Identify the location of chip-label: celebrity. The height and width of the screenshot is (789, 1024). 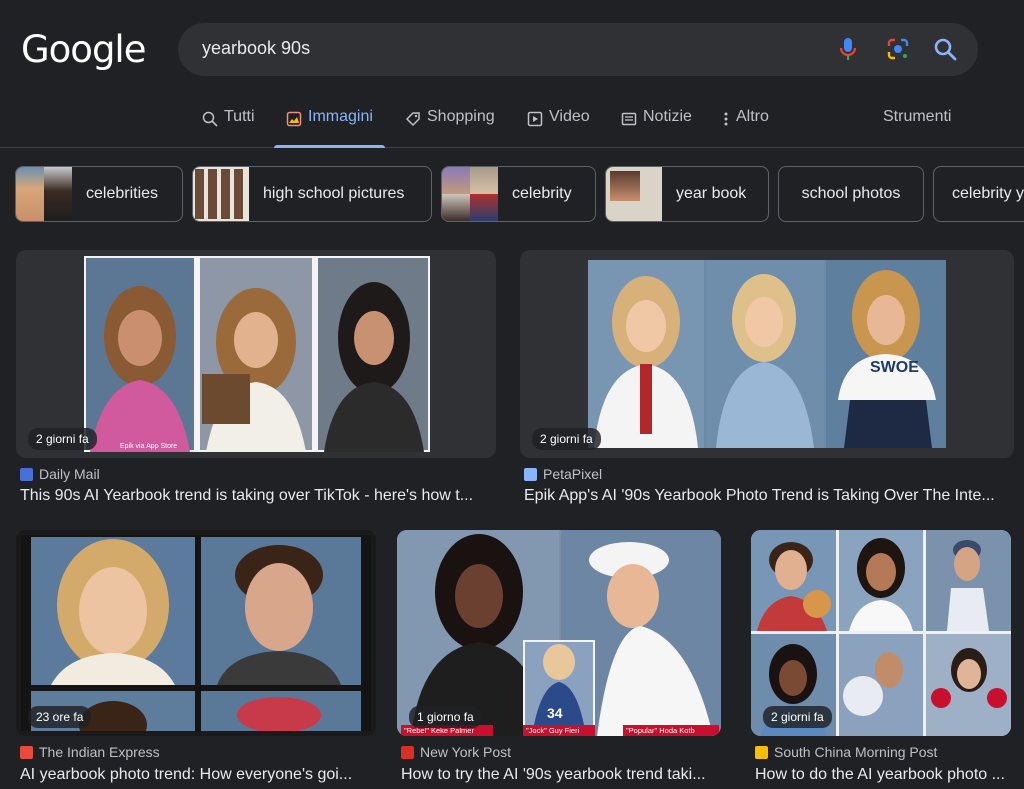
(542, 193).